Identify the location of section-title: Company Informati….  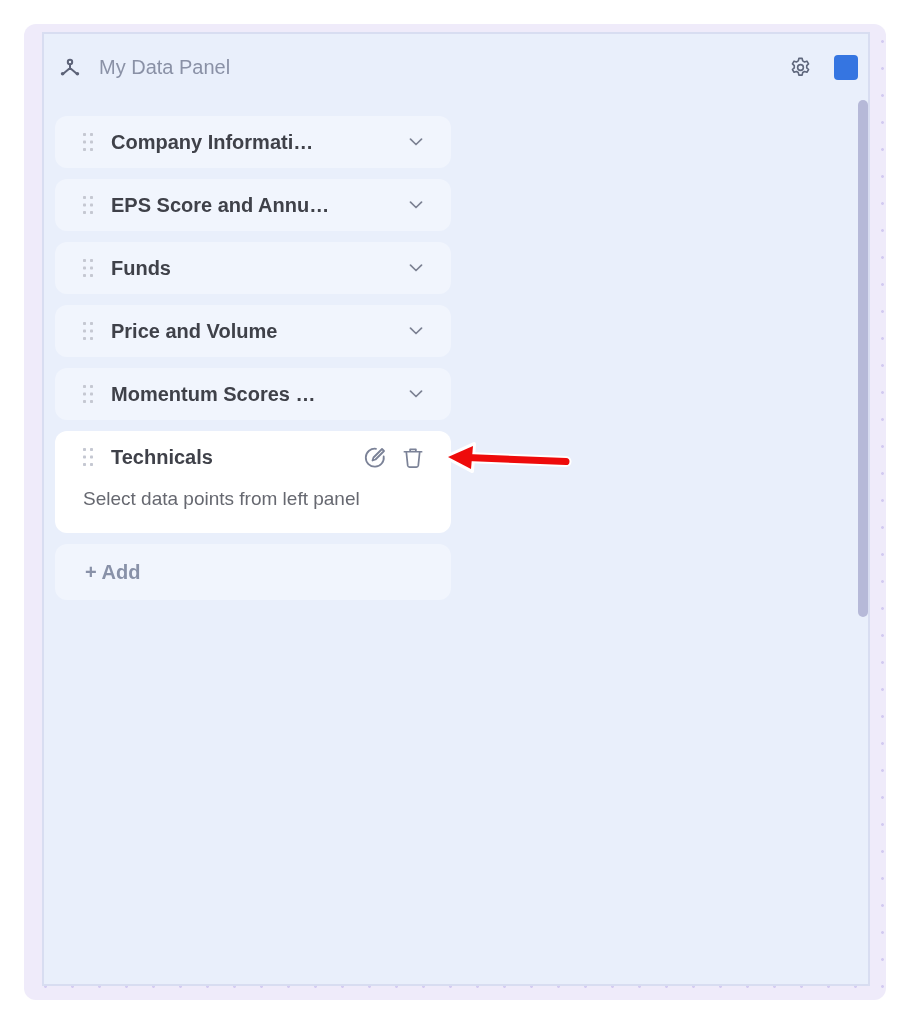
(212, 142).